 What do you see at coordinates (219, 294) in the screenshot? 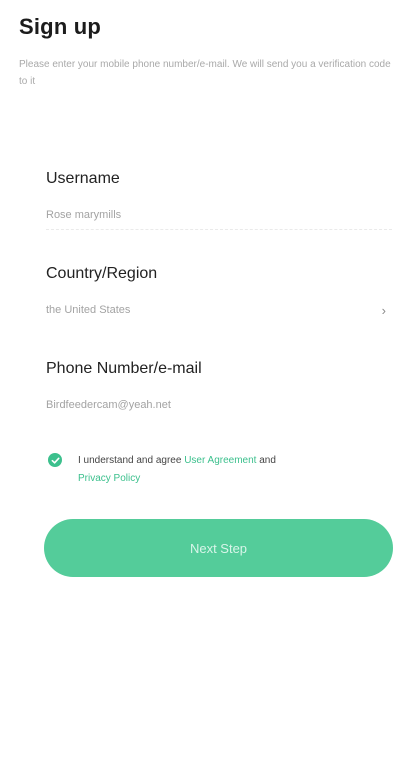
I see `country-region-field: Country/Region the United States ›` at bounding box center [219, 294].